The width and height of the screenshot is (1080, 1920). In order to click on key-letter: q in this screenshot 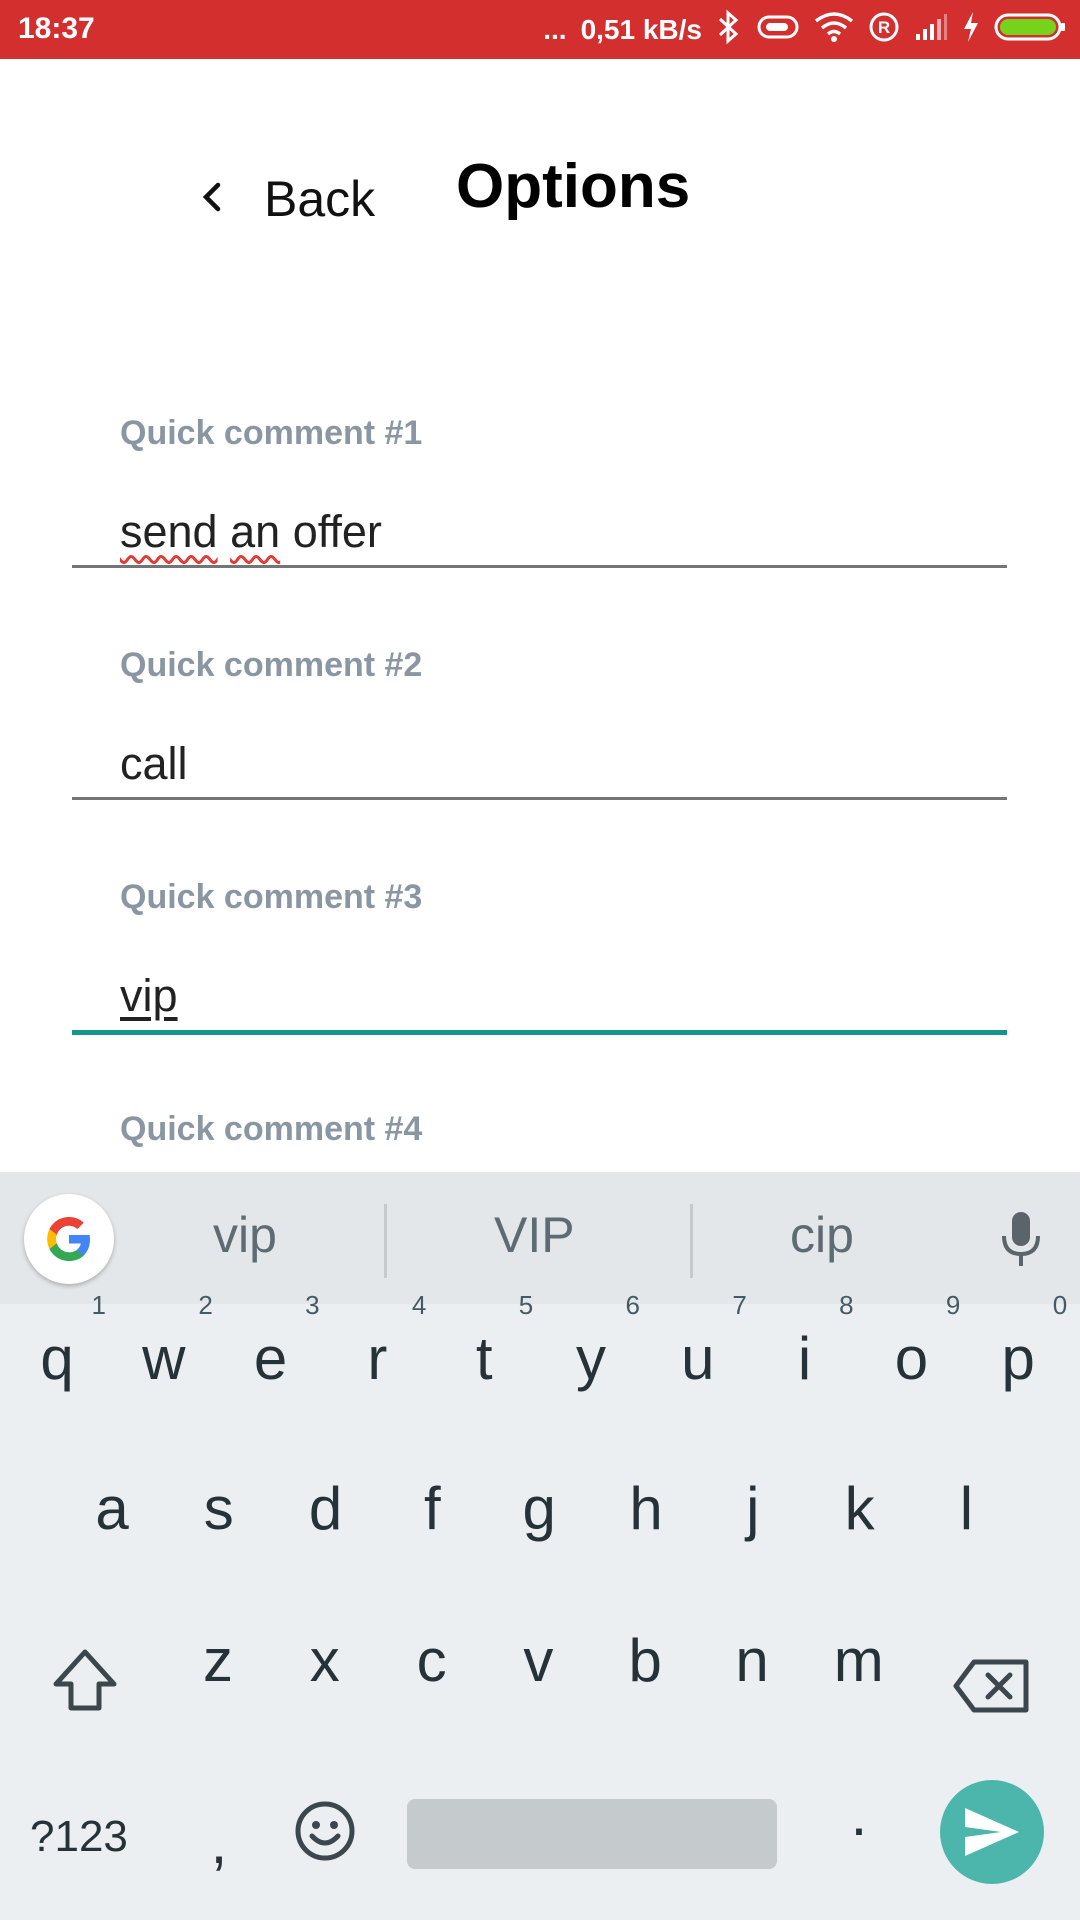, I will do `click(57, 1358)`.